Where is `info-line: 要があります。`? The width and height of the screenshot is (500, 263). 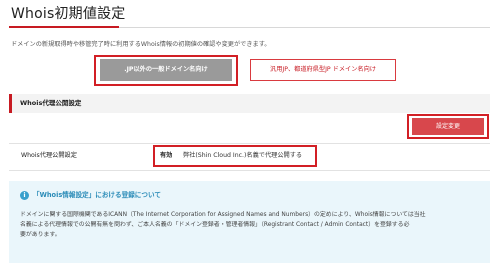
info-line: 要があります。 is located at coordinates (40, 235).